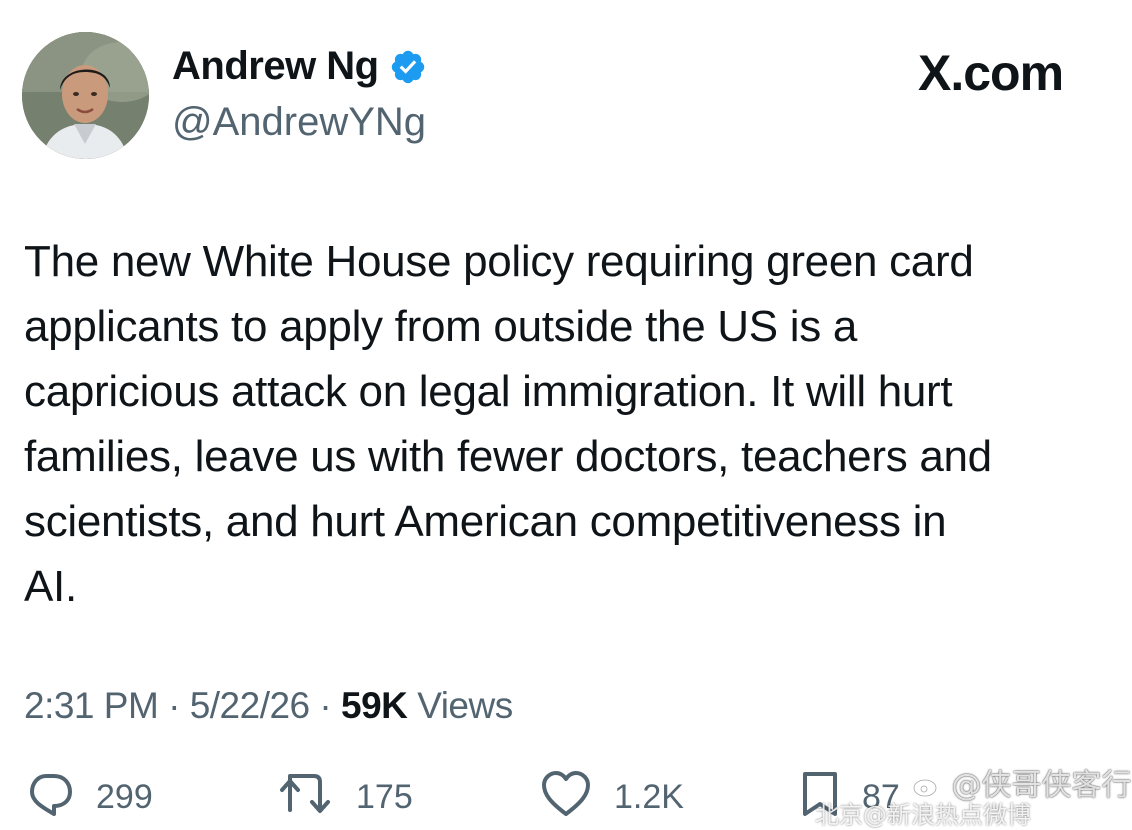 This screenshot has height=830, width=1132. What do you see at coordinates (306, 794) in the screenshot?
I see `repost-icon` at bounding box center [306, 794].